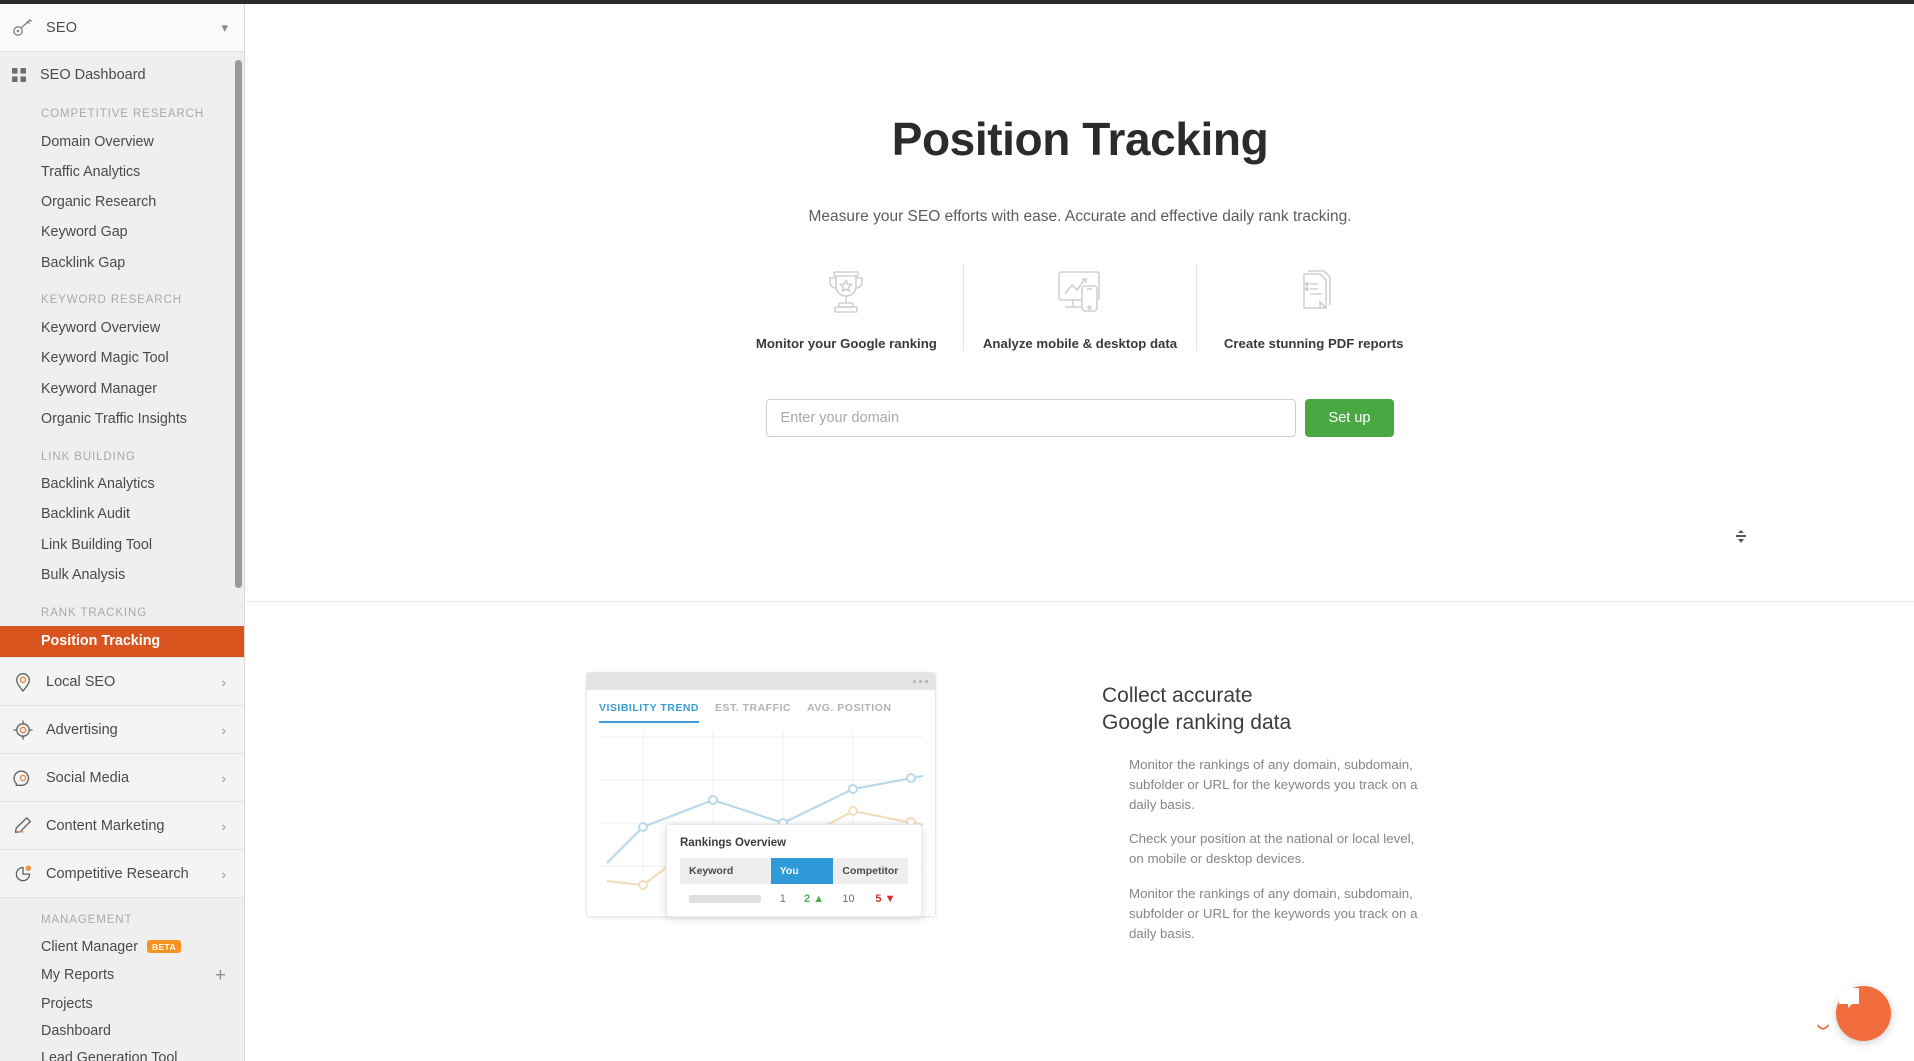  What do you see at coordinates (117, 873) in the screenshot?
I see `sidebar-item-label: Competitive Research` at bounding box center [117, 873].